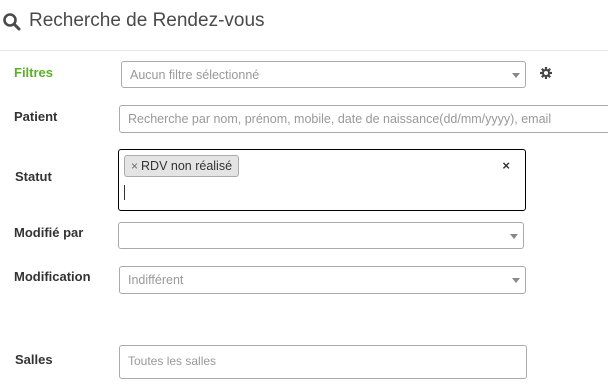  I want to click on modified-by-label: Modifié par, so click(49, 232).